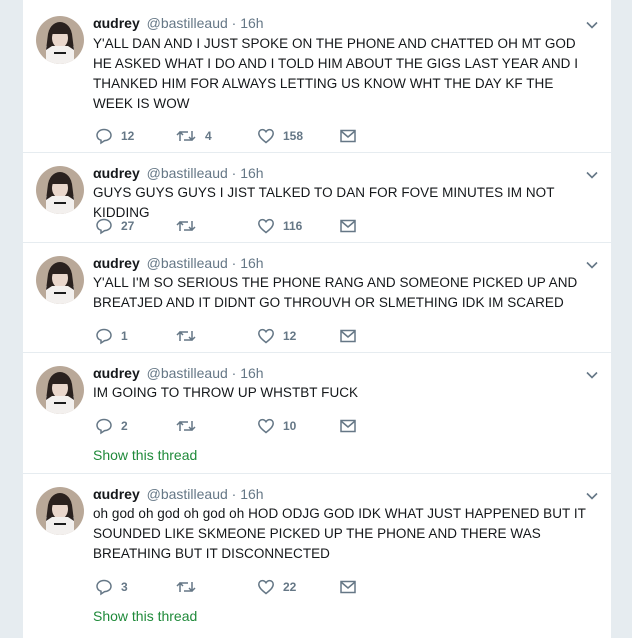  What do you see at coordinates (290, 336) in the screenshot?
I see `like-count: 12` at bounding box center [290, 336].